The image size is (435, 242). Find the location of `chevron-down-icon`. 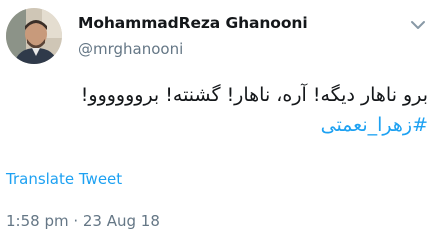

chevron-down-icon is located at coordinates (418, 22).